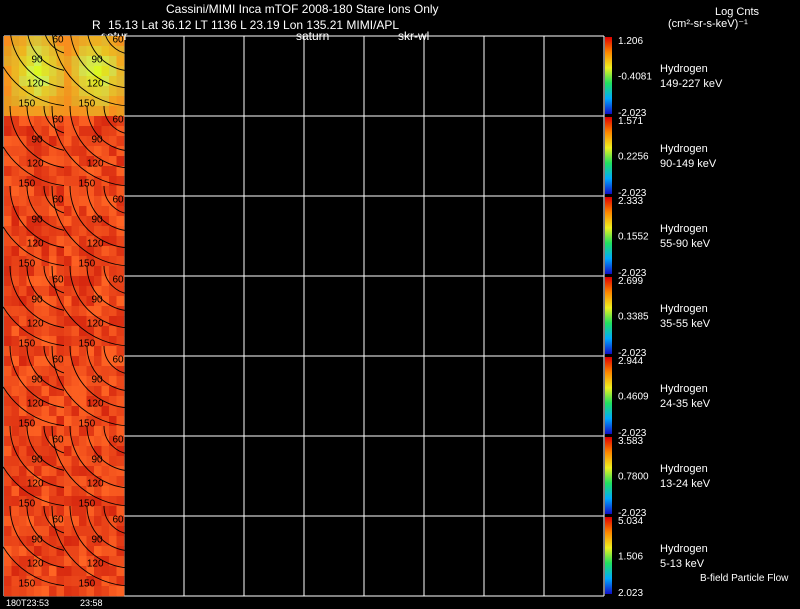 The height and width of the screenshot is (609, 800). I want to click on species-label: Hydrogen, so click(684, 309).